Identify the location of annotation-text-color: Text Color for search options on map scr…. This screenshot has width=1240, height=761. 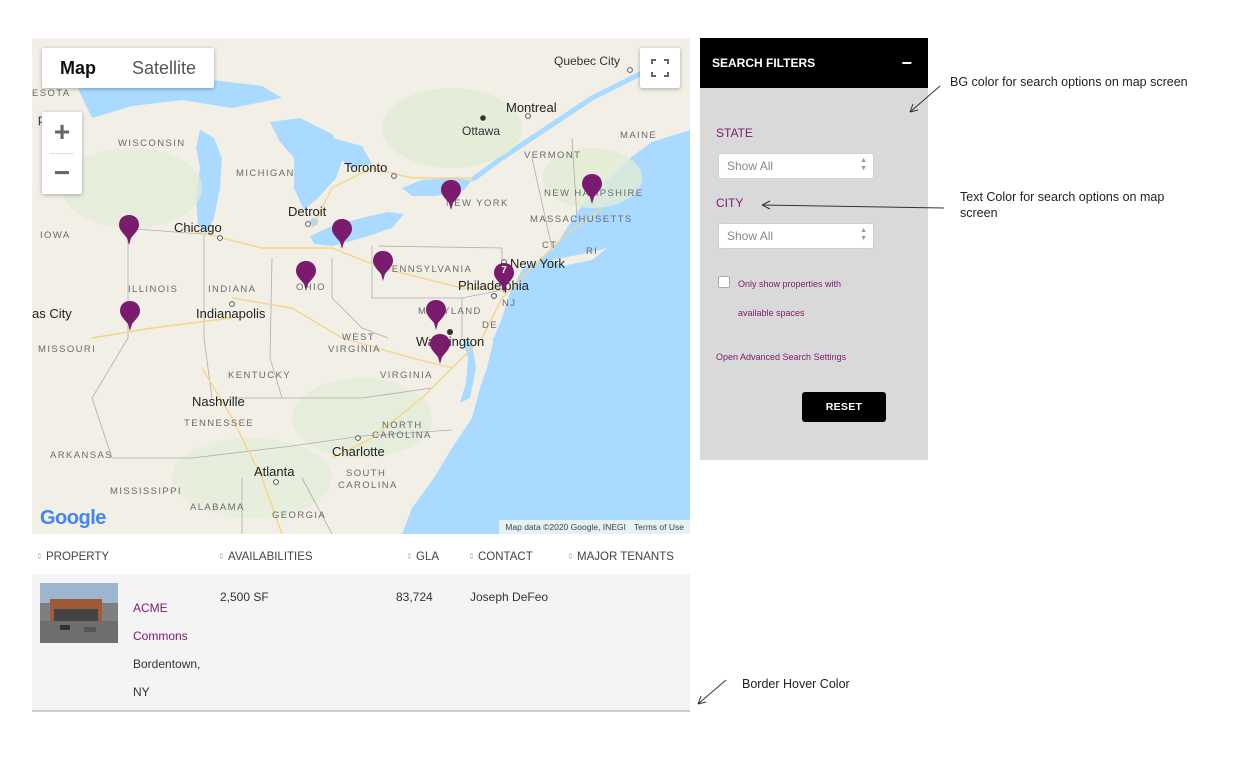
(1095, 205).